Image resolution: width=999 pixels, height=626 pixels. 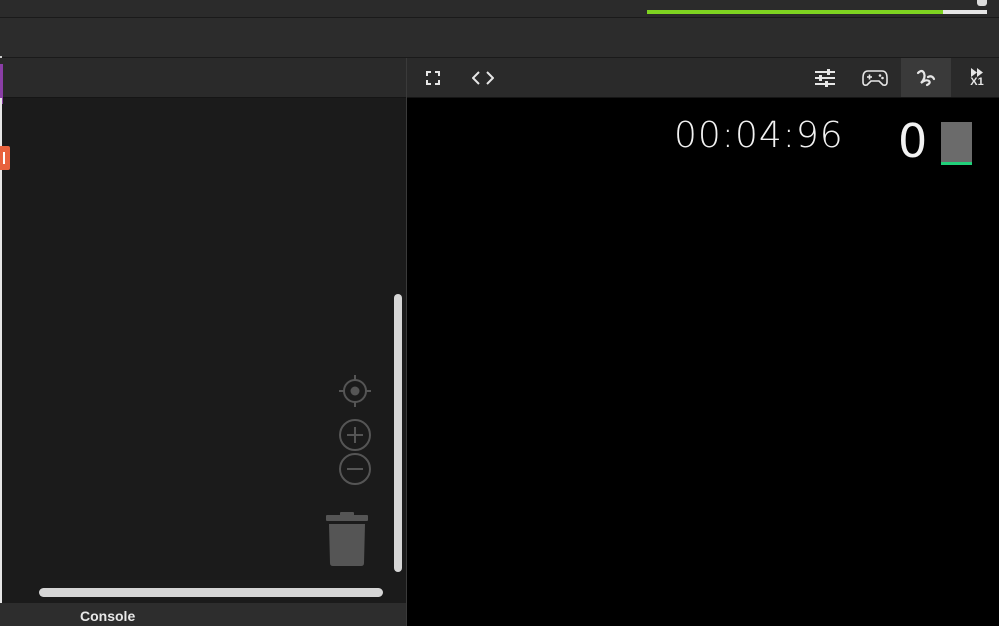 What do you see at coordinates (1, 350) in the screenshot?
I see `workspace-edge` at bounding box center [1, 350].